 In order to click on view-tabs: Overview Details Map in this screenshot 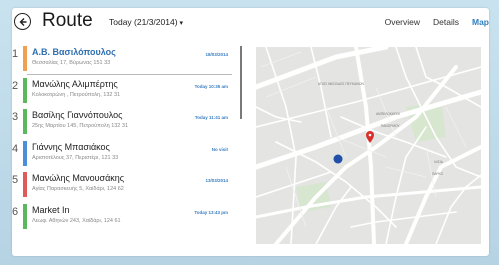, I will do `click(437, 22)`.